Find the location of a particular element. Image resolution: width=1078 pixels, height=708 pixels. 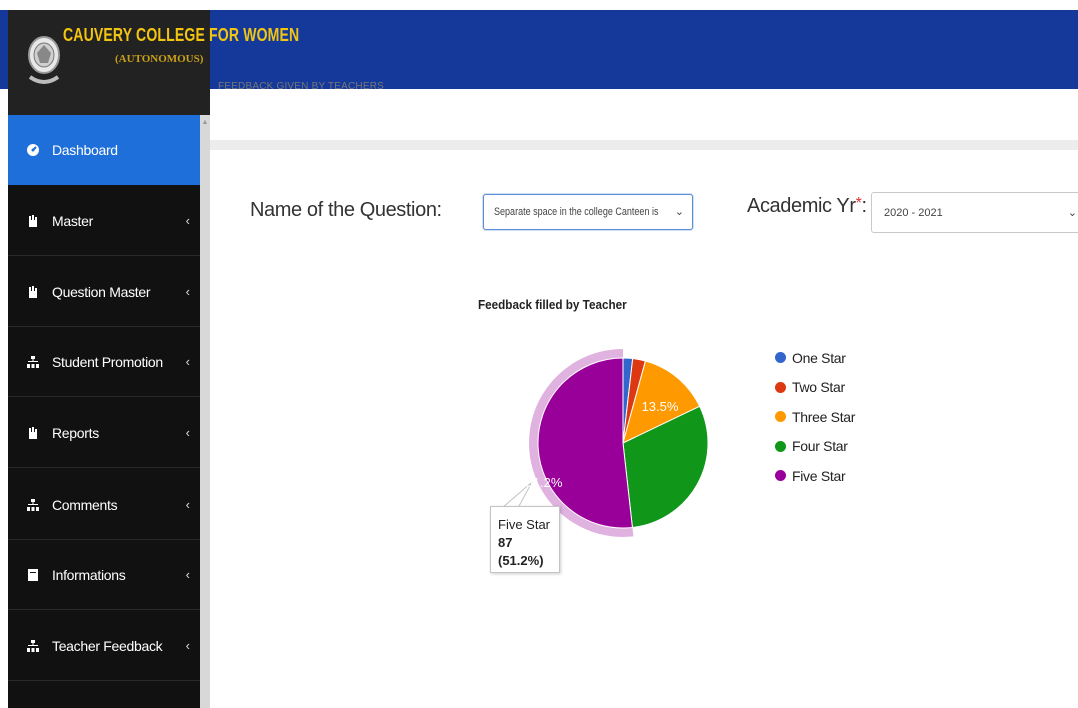

chart-tooltip: Five Star 87 (51.2%) is located at coordinates (525, 539).